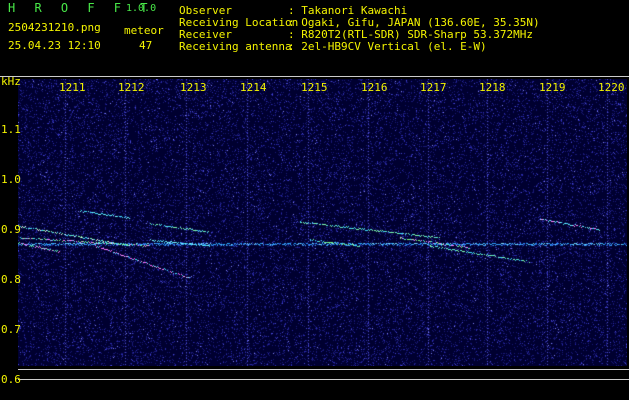  Describe the element at coordinates (314, 87) in the screenshot. I see `time-tick-label: 1215` at that location.